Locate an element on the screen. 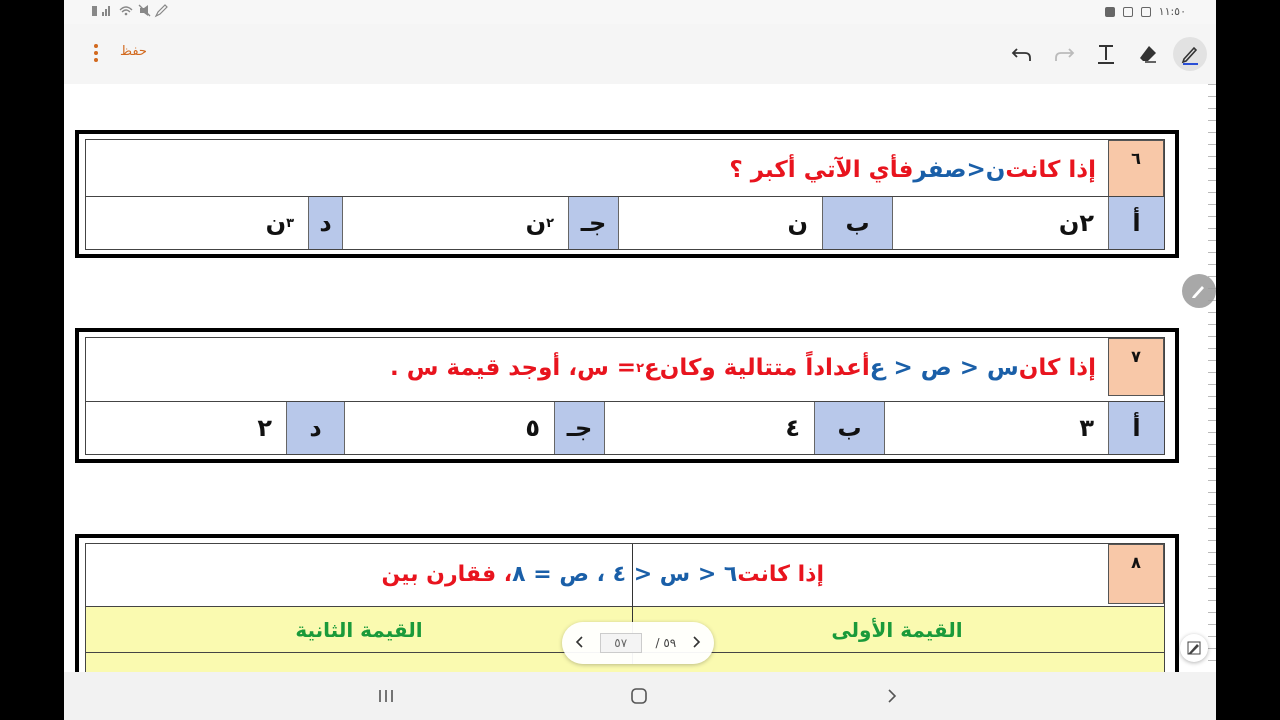  system-navigation-bar is located at coordinates (640, 696).